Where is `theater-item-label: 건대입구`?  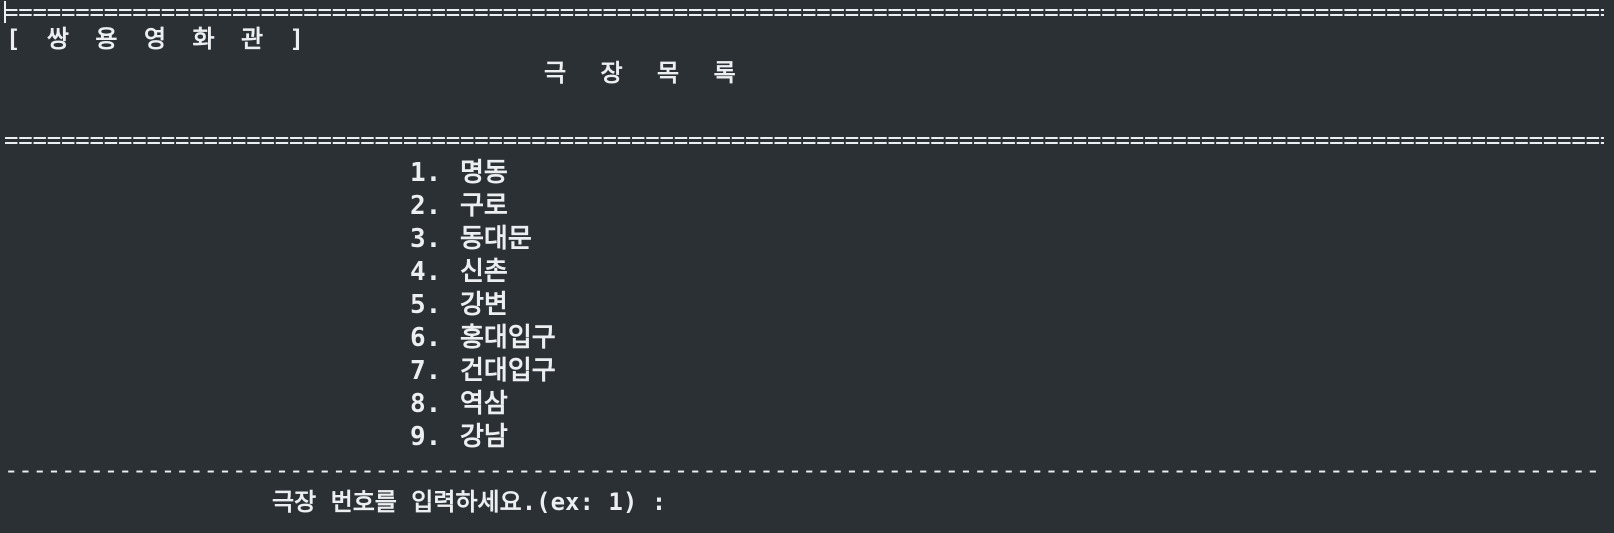
theater-item-label: 건대입구 is located at coordinates (508, 371).